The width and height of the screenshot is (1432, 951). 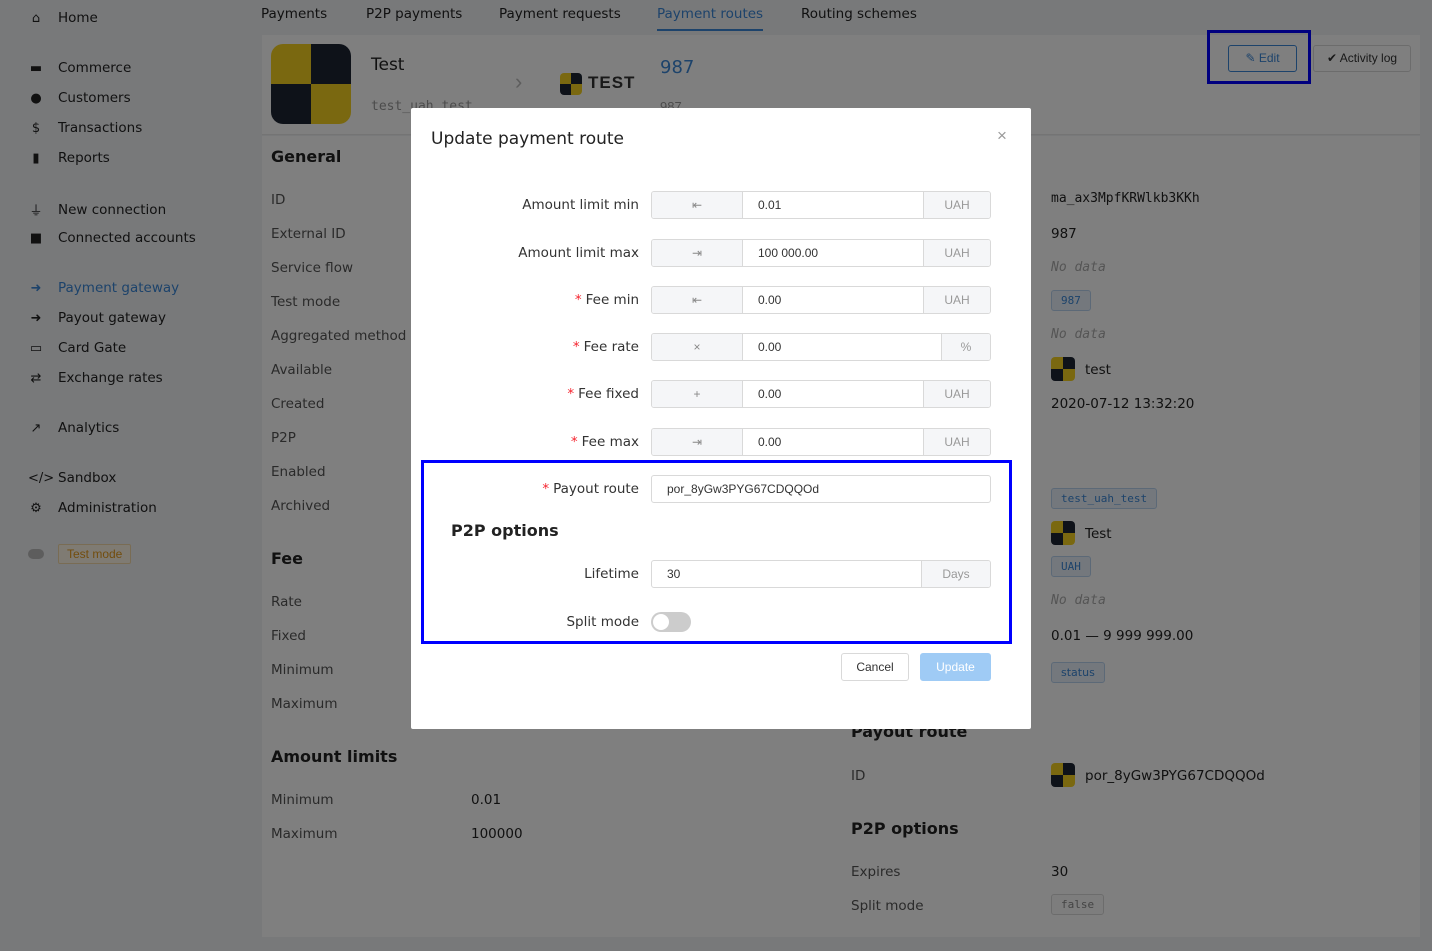 What do you see at coordinates (578, 253) in the screenshot?
I see `field-label: Amount limit max` at bounding box center [578, 253].